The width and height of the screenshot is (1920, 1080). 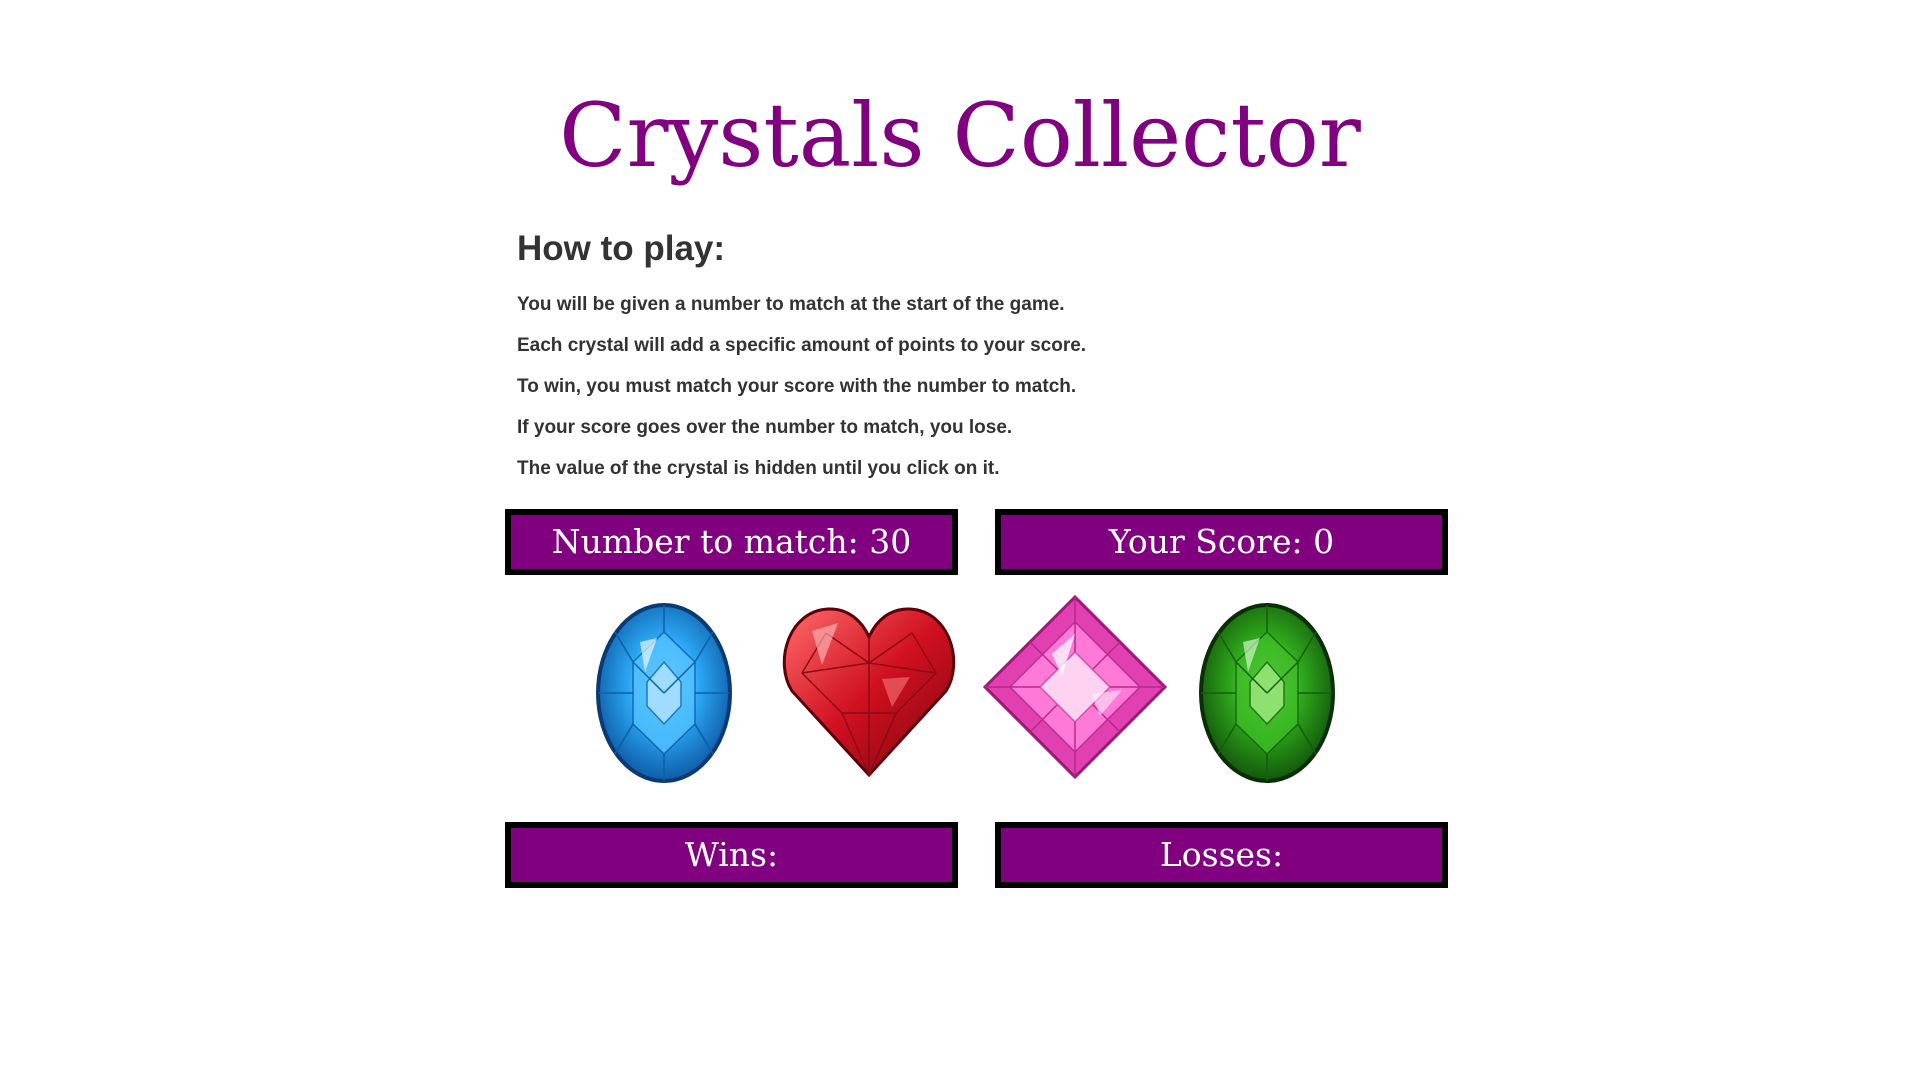 I want to click on pink-square-crystal-icon, so click(x=1075, y=687).